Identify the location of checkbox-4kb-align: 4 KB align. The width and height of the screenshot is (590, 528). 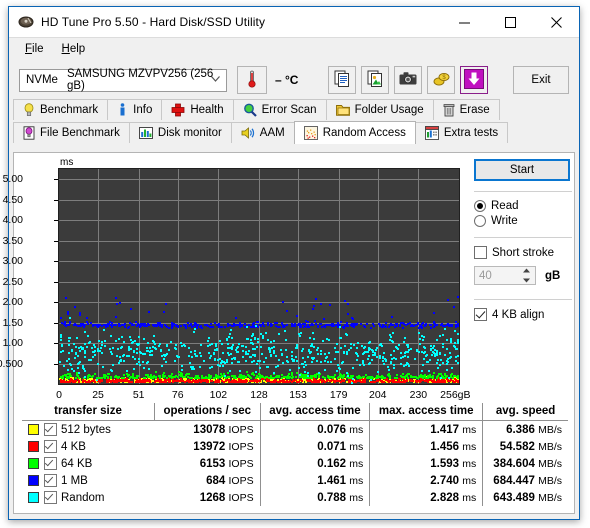
(524, 314).